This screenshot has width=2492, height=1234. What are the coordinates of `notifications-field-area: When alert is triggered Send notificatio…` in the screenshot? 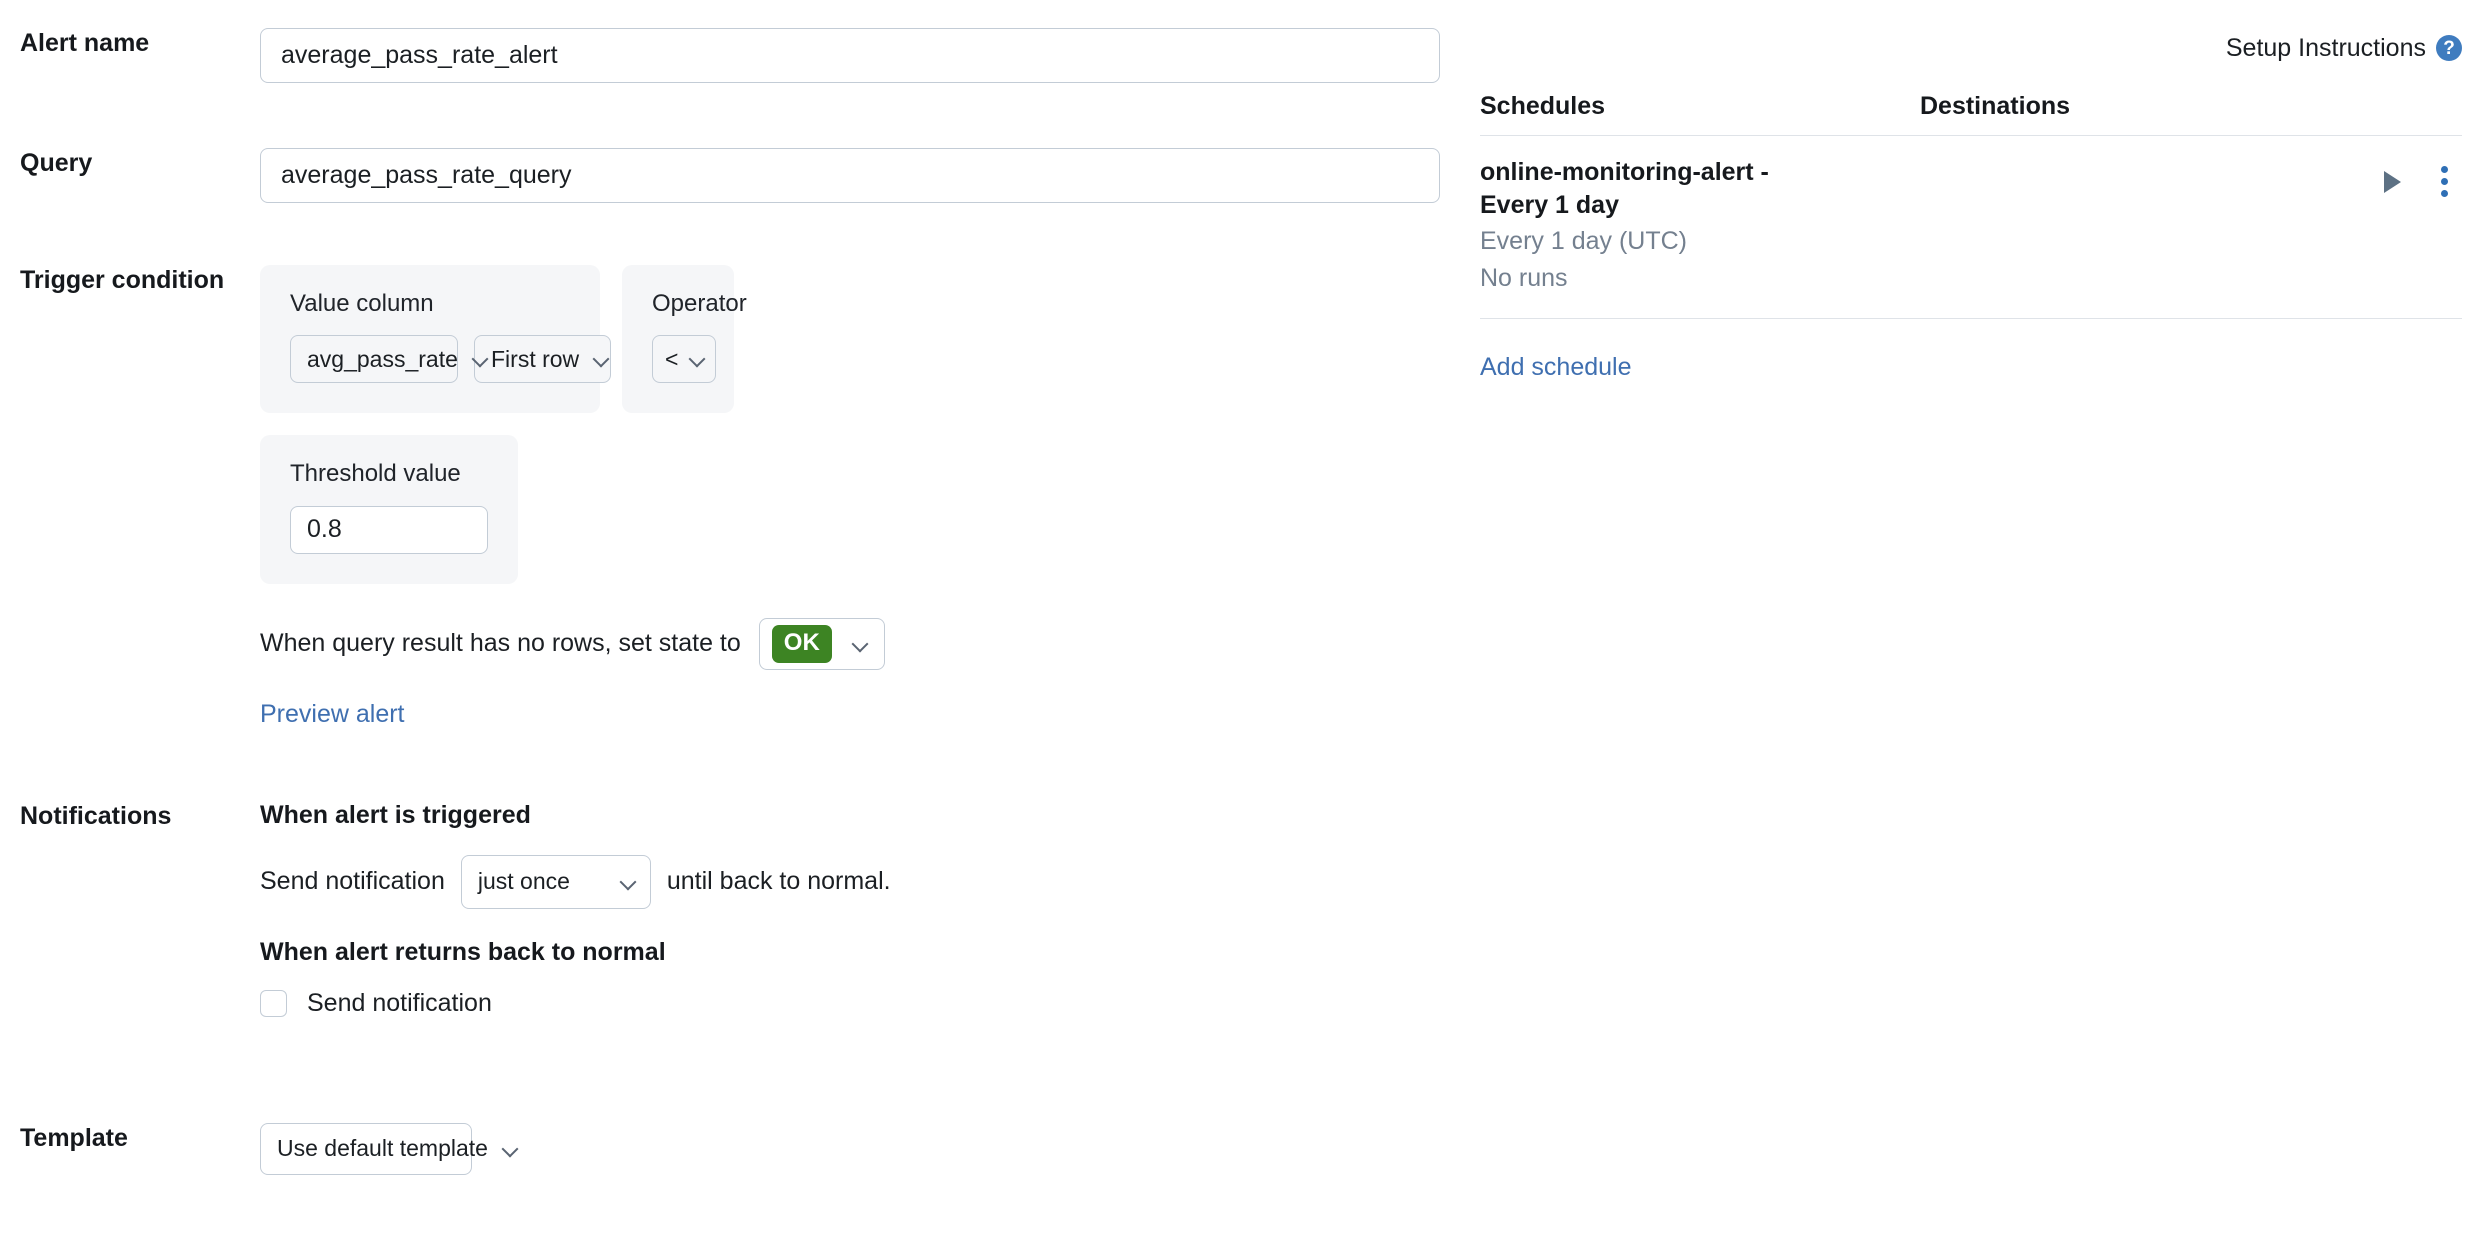 It's located at (865, 909).